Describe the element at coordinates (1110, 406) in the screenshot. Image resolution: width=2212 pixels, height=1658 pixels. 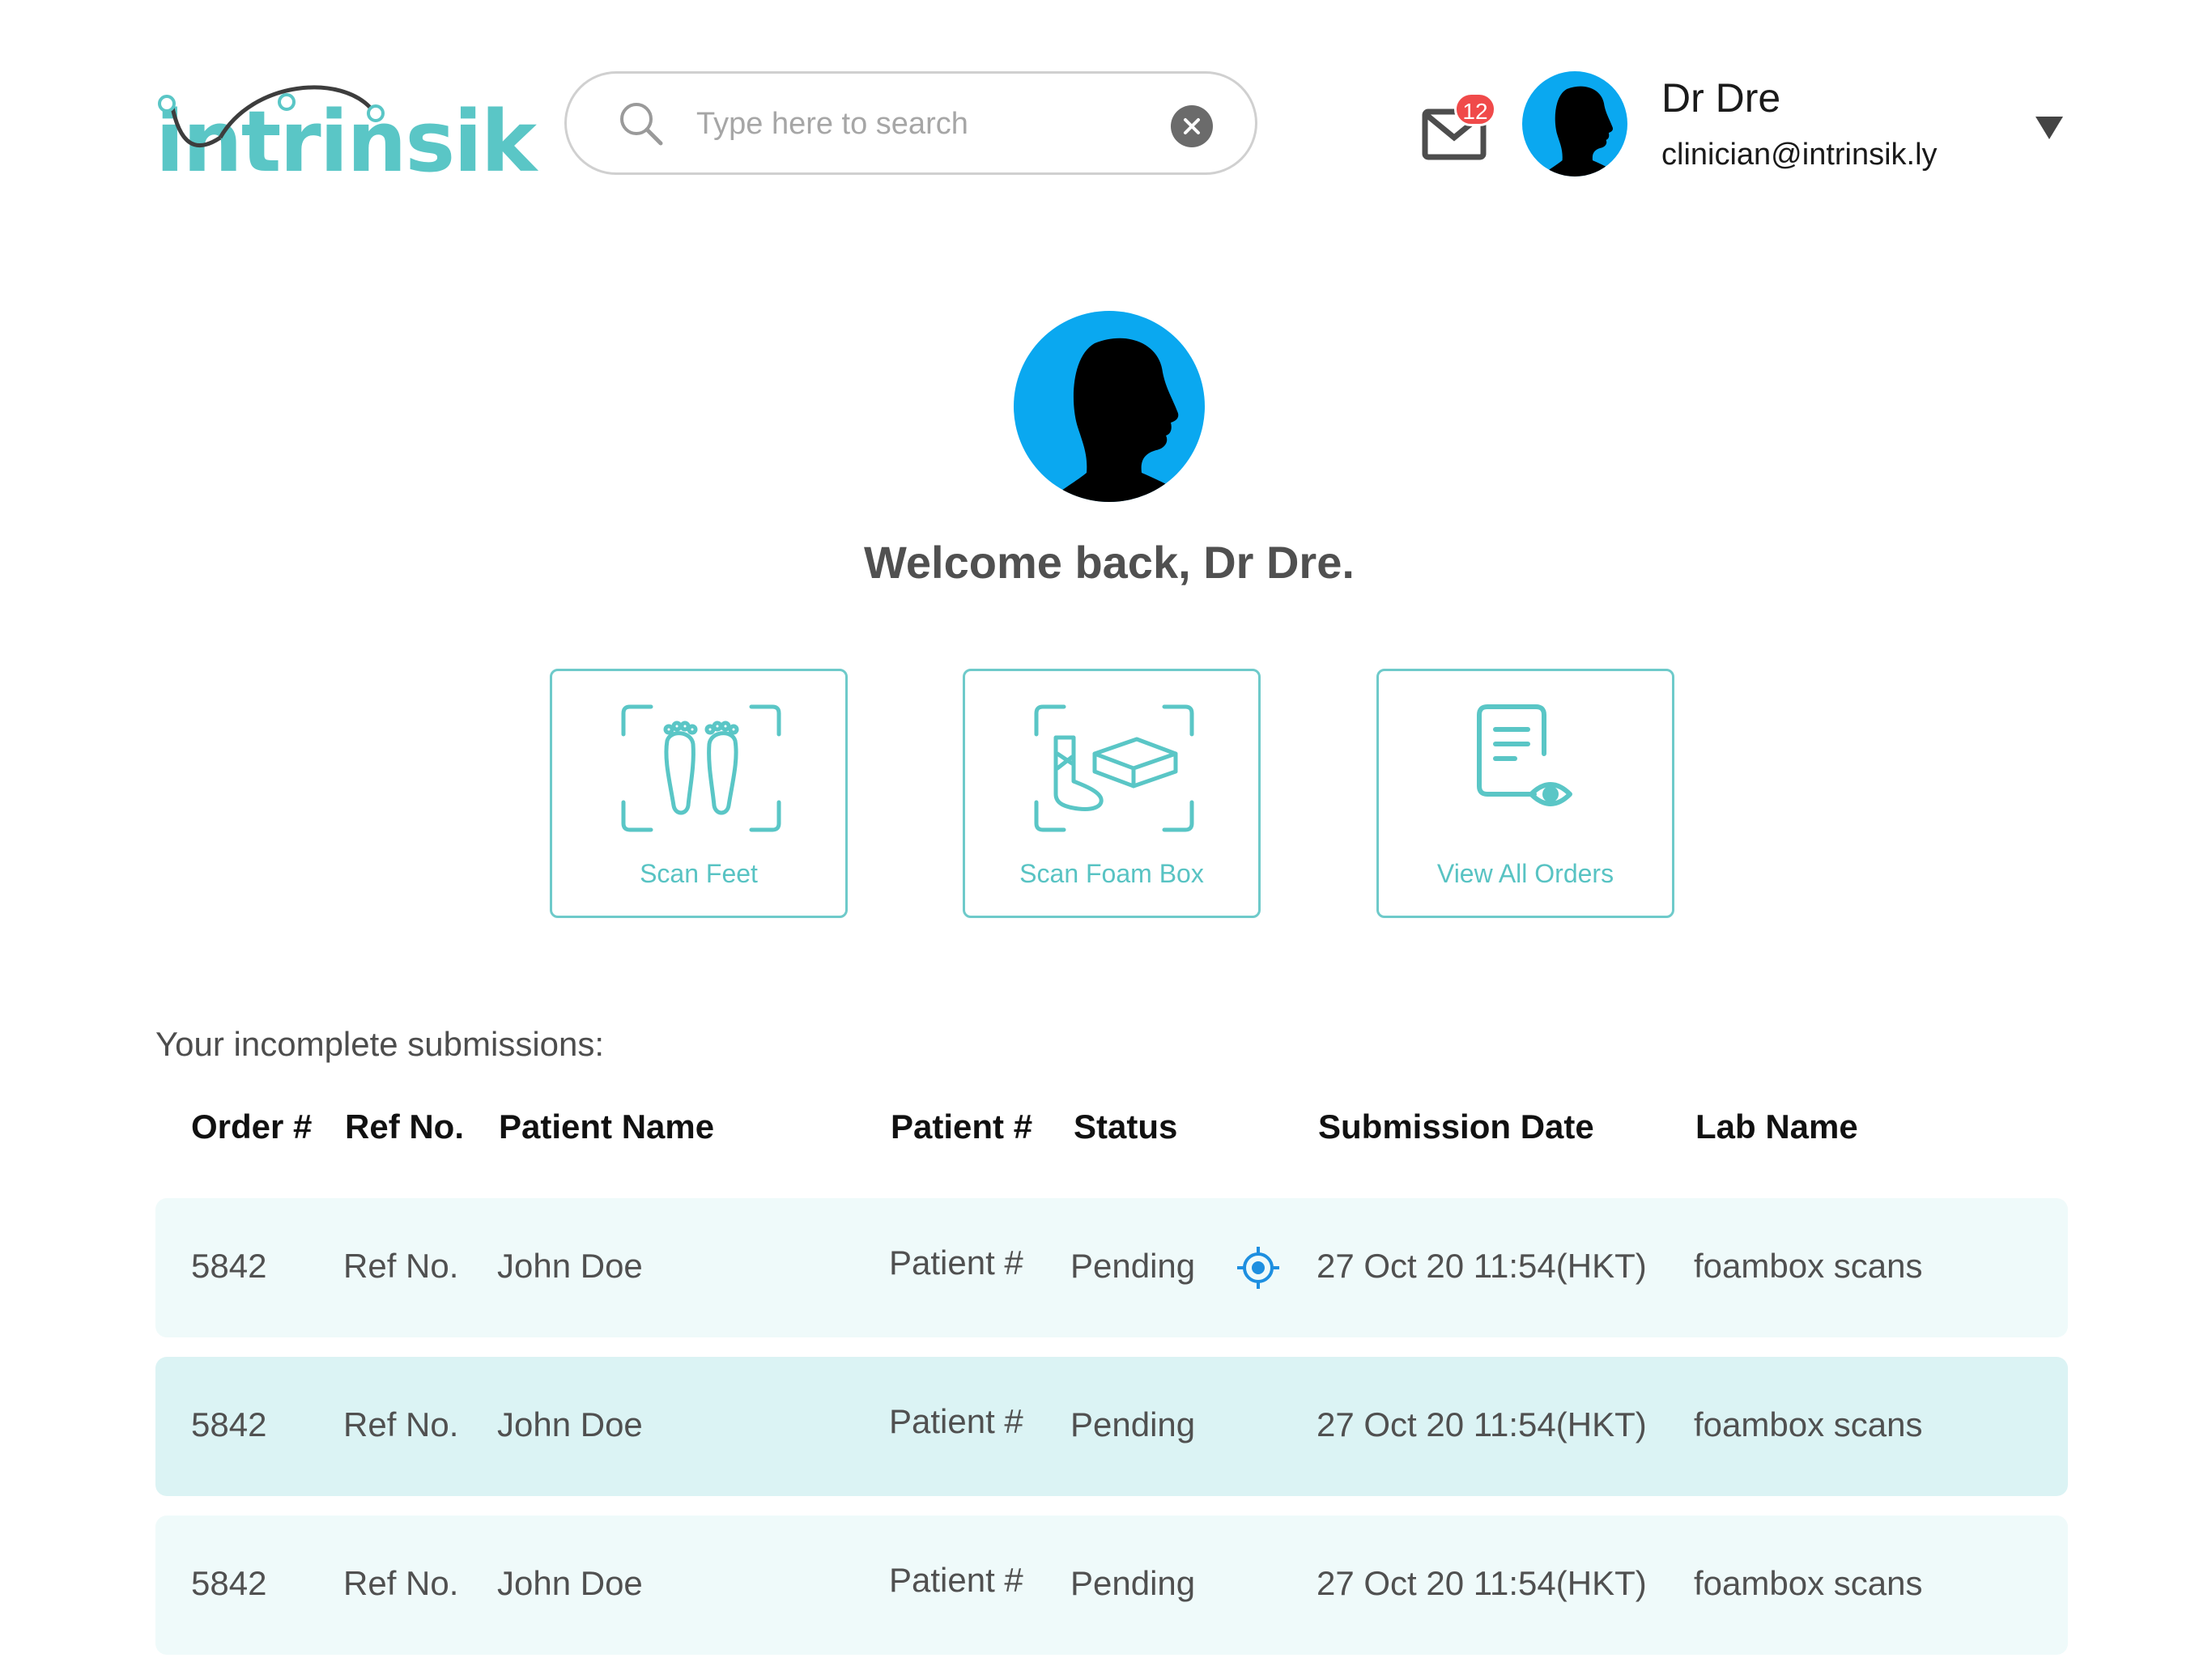
I see `profile-avatar` at that location.